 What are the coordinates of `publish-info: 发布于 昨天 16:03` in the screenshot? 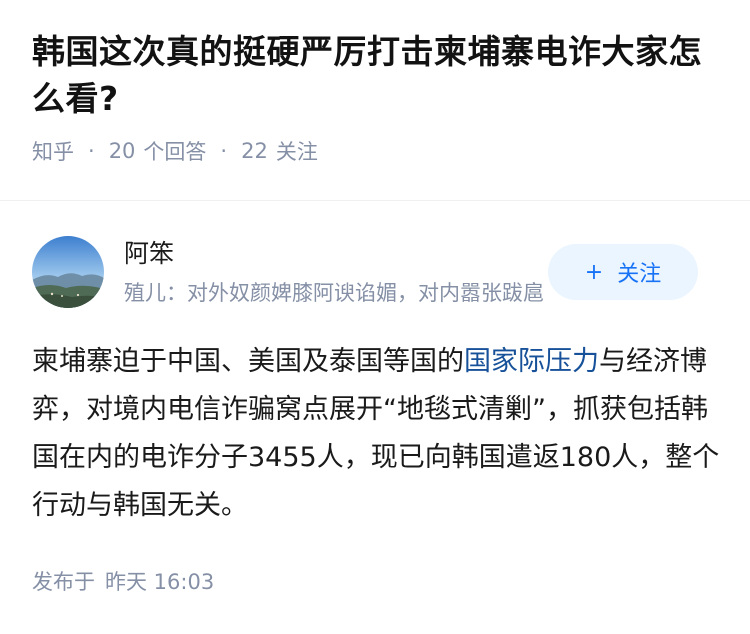 It's located at (123, 581).